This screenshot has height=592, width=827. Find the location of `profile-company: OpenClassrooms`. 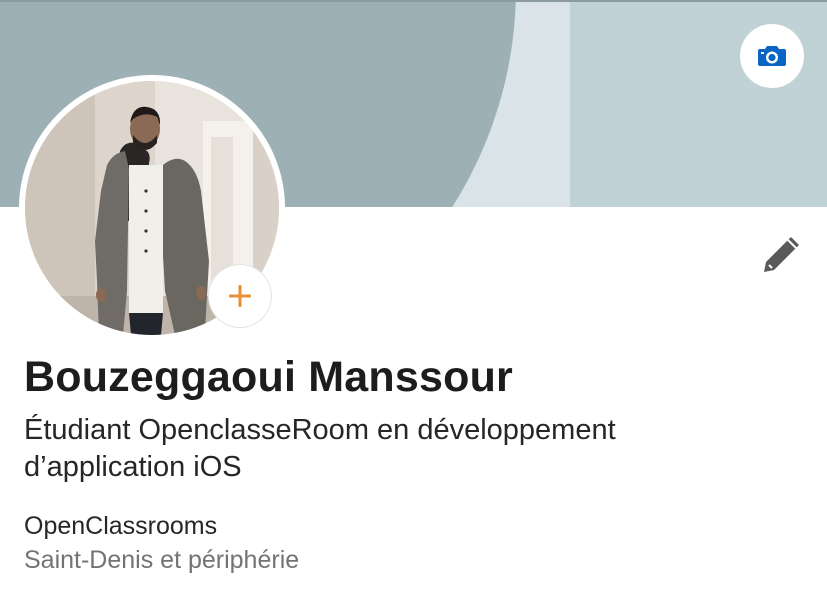

profile-company: OpenClassrooms is located at coordinates (120, 526).